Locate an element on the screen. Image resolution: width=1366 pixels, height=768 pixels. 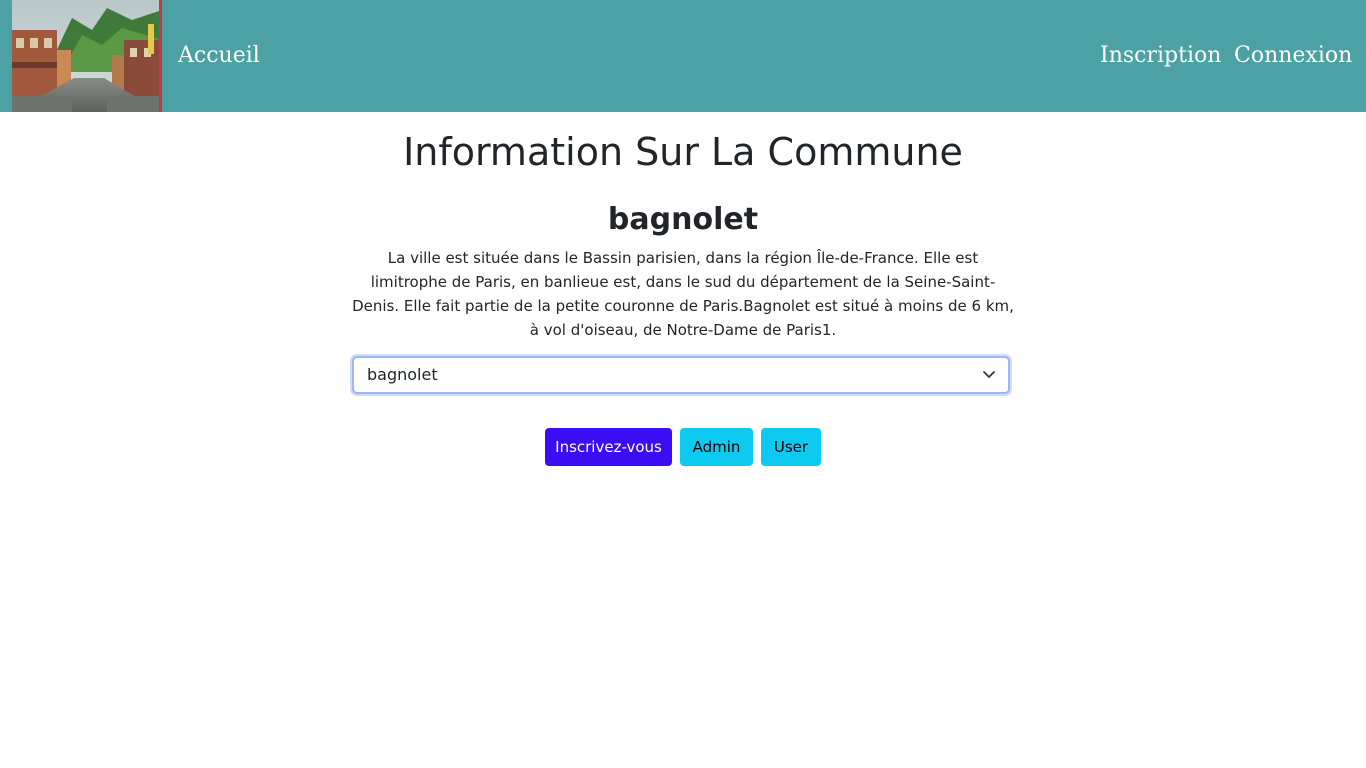
register-button: Inscrivez-vous is located at coordinates (608, 447).